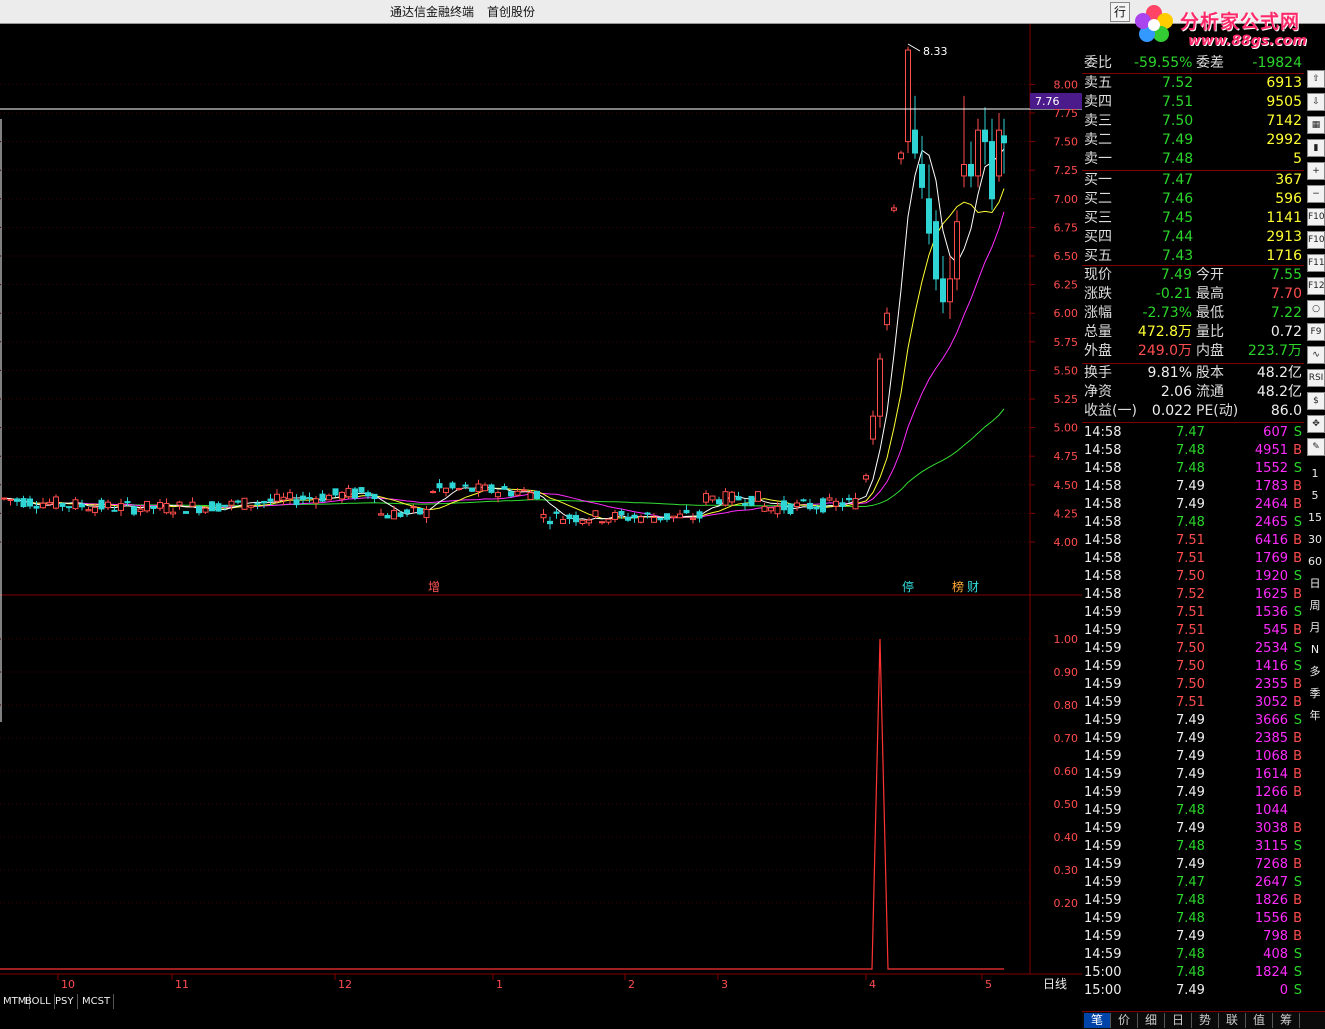 The width and height of the screenshot is (1325, 1029). Describe the element at coordinates (97, 1001) in the screenshot. I see `tab-mcst: MCST` at that location.